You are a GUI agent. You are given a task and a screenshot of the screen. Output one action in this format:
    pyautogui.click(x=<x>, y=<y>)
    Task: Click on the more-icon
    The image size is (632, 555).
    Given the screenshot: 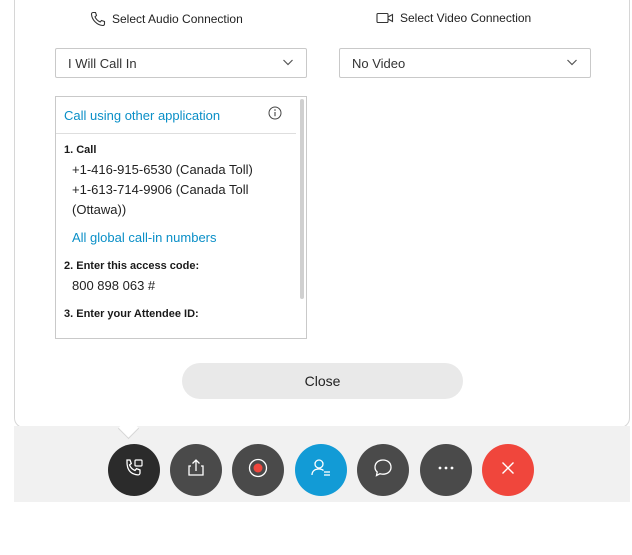 What is the action you would take?
    pyautogui.click(x=446, y=470)
    